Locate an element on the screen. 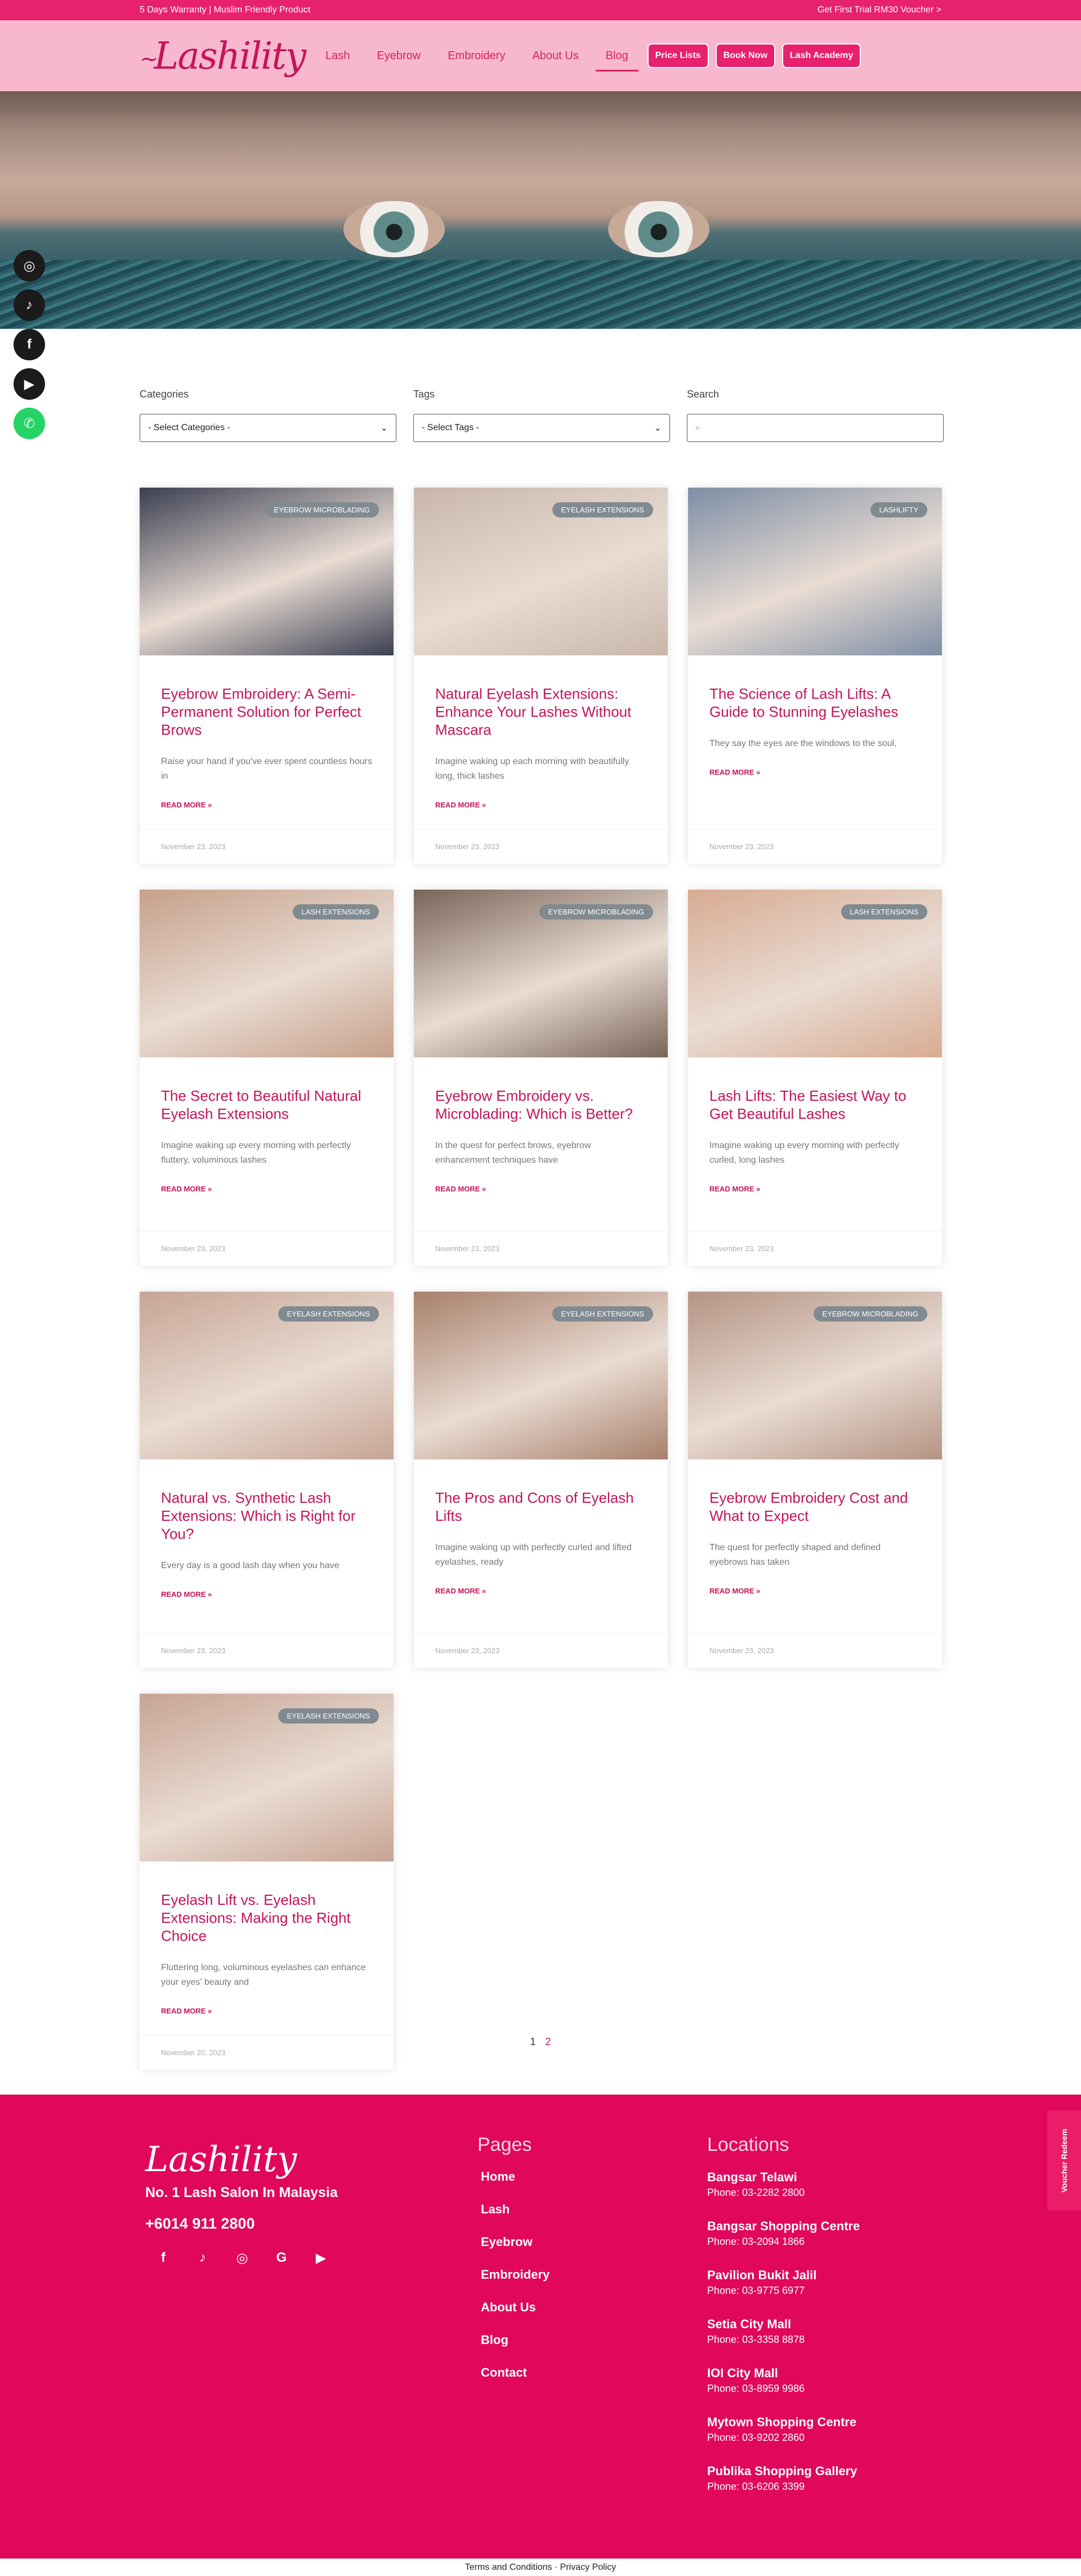  post-thumbnail: Lashlifty is located at coordinates (815, 571).